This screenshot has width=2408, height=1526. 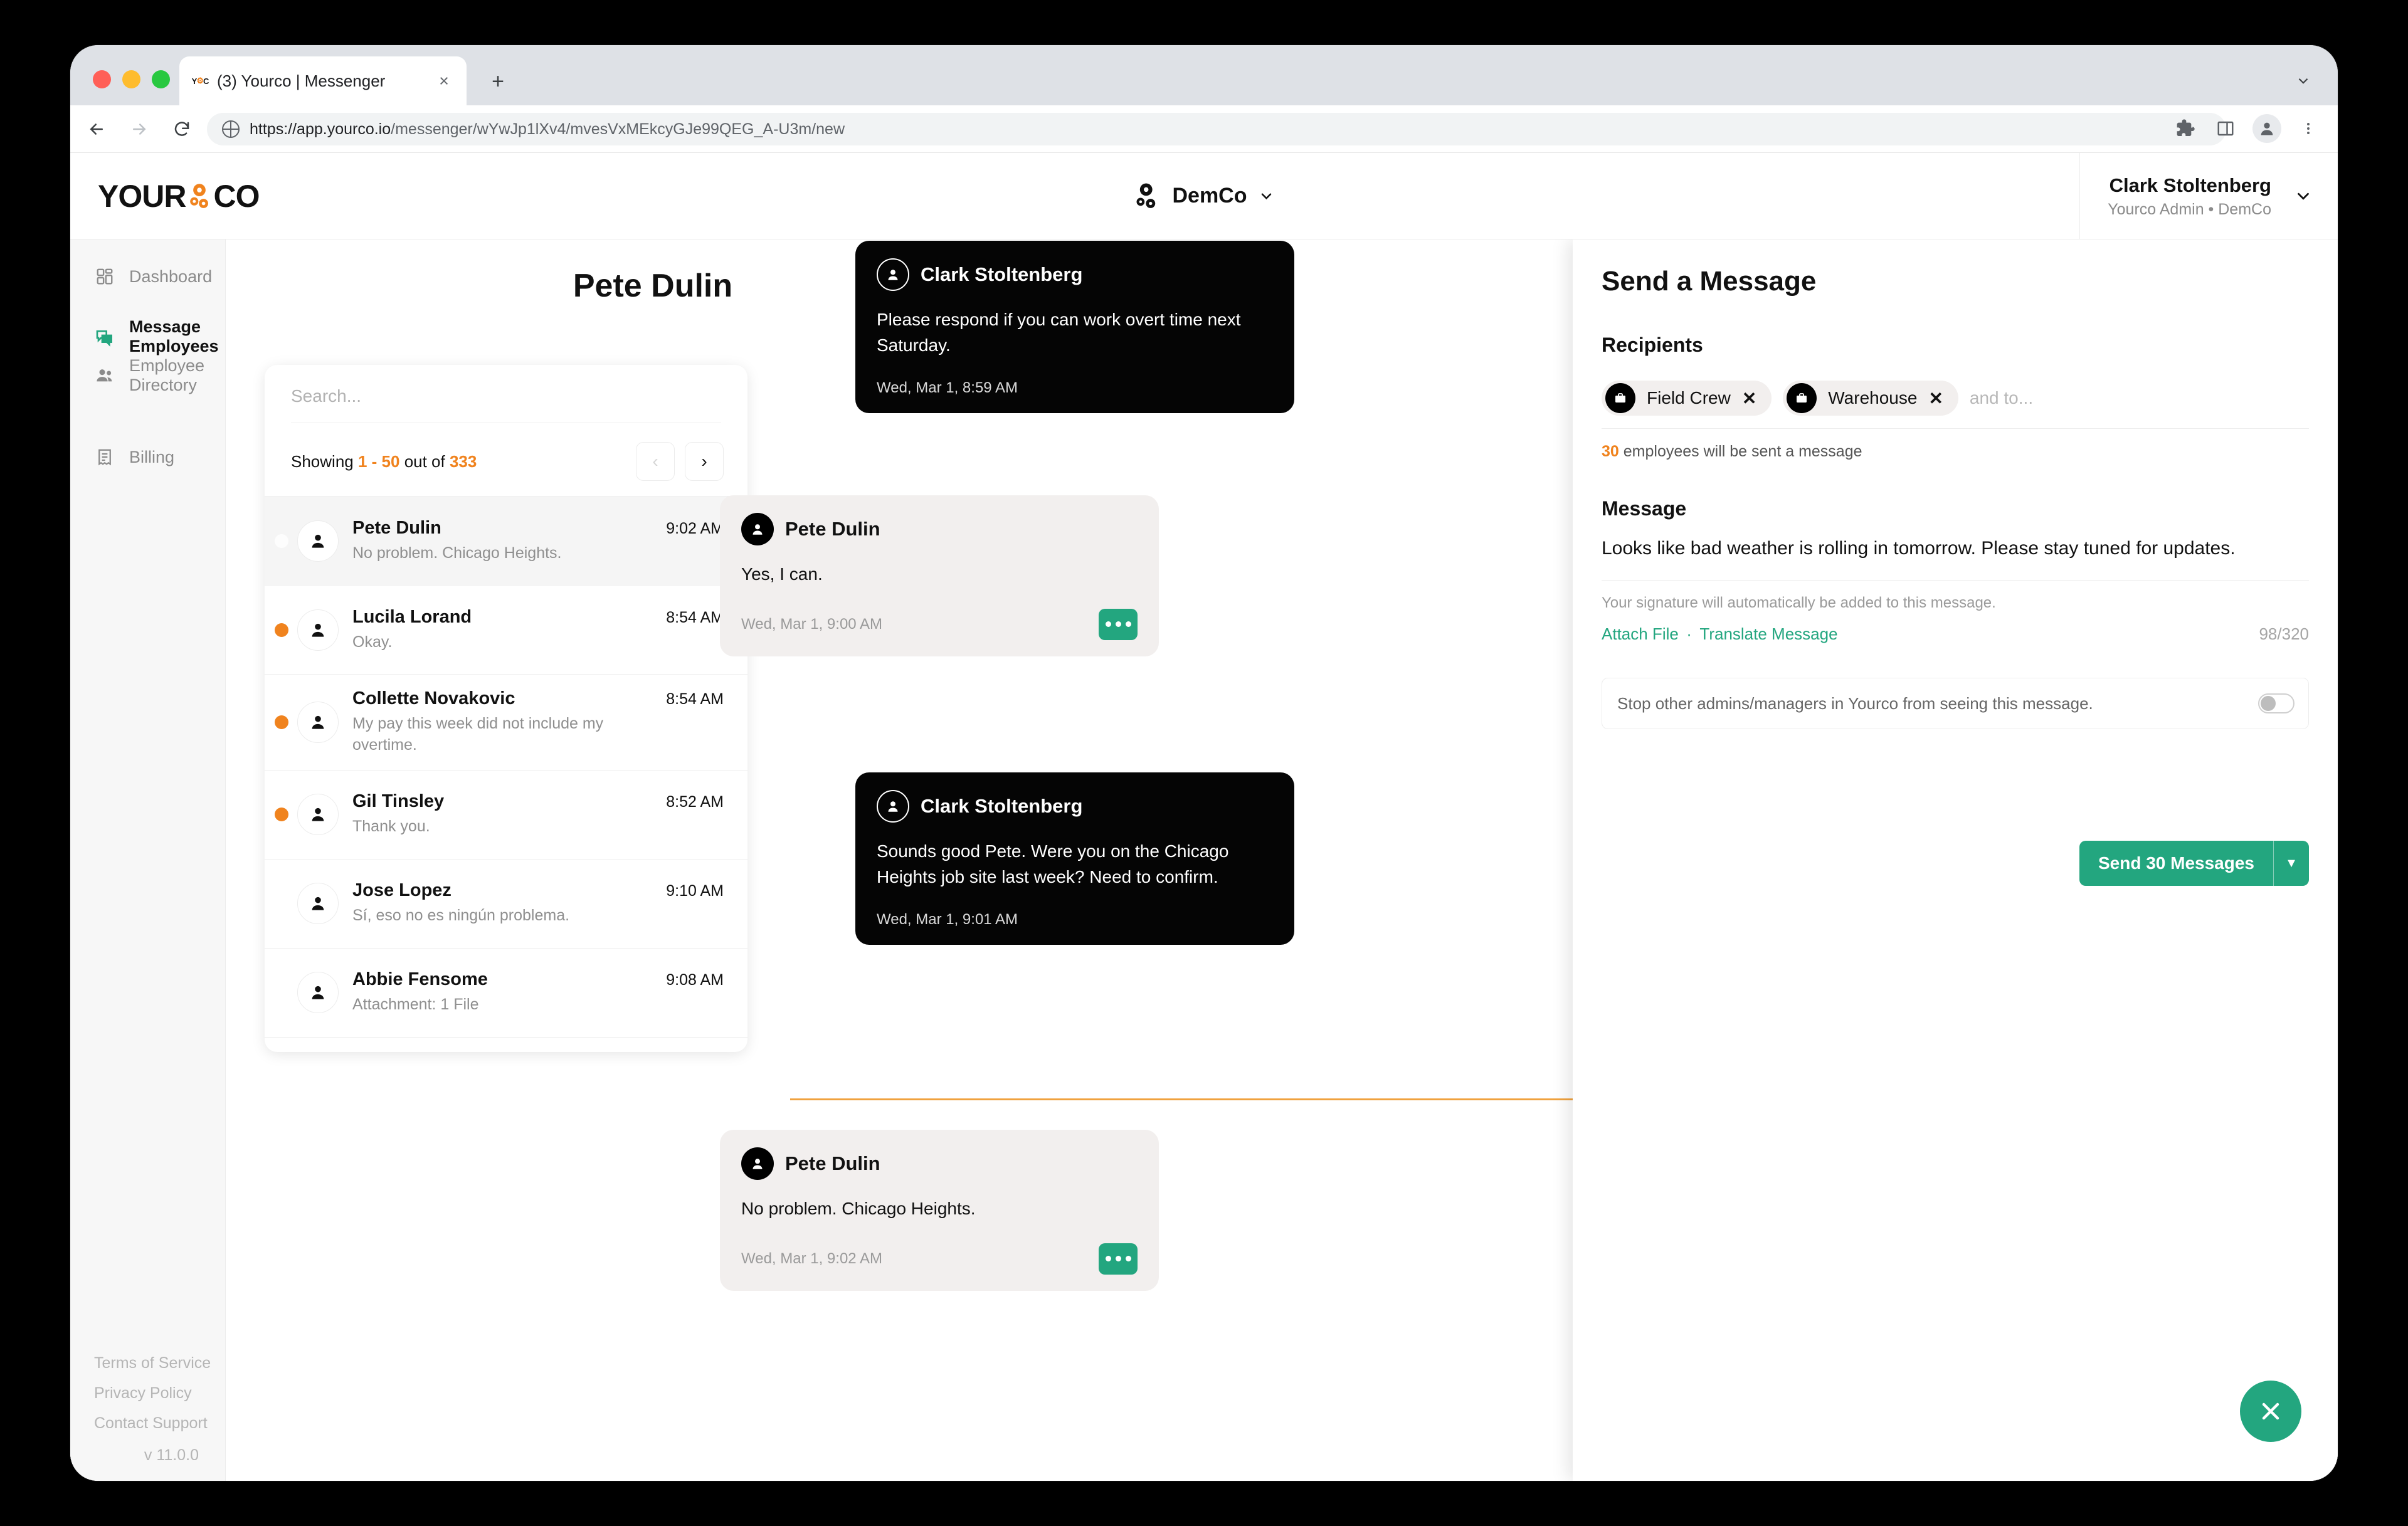 What do you see at coordinates (1644, 508) in the screenshot?
I see `message-label: Message` at bounding box center [1644, 508].